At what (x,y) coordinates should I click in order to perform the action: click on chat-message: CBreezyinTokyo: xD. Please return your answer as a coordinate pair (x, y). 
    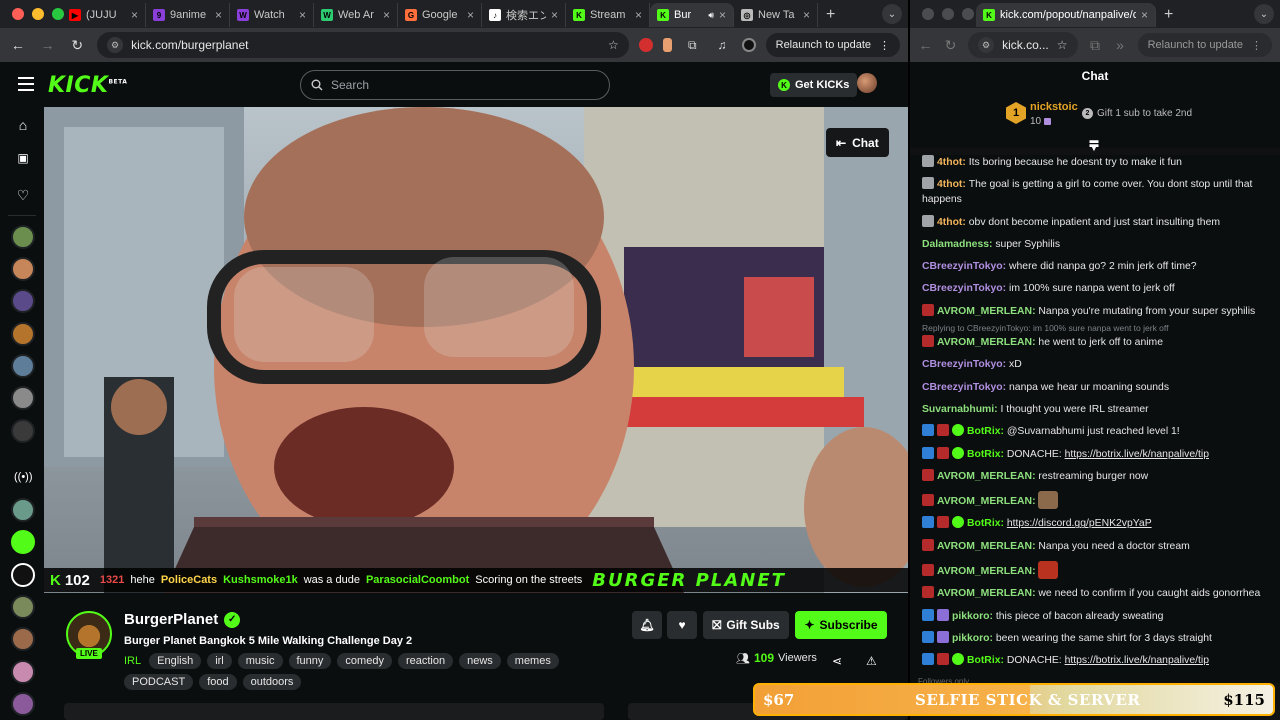
    Looking at the image, I should click on (1095, 364).